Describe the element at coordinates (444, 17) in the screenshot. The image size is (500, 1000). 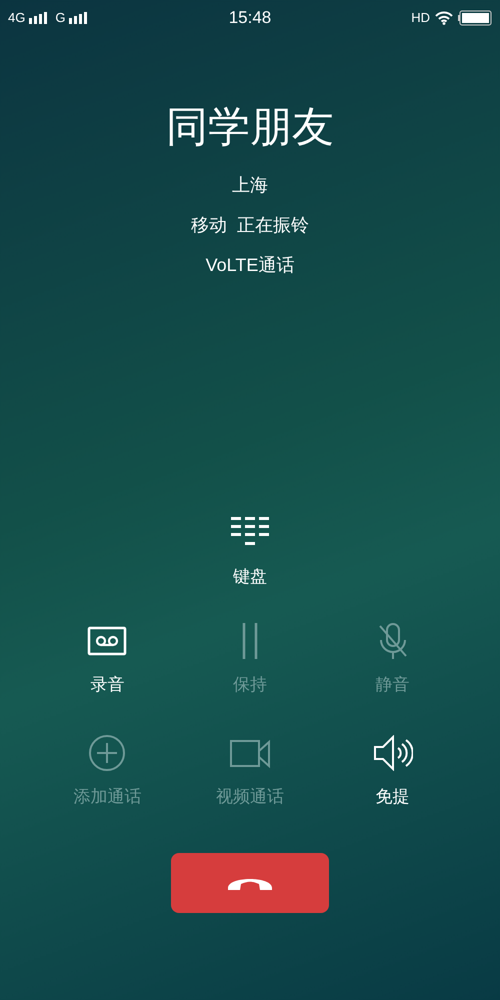
I see `wifi-icon` at that location.